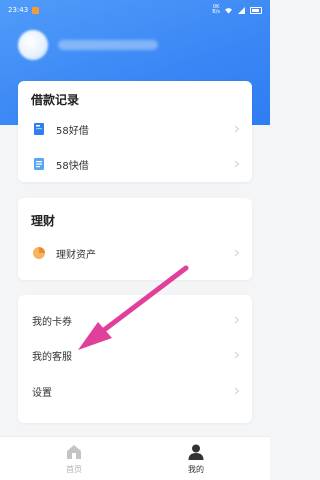  What do you see at coordinates (196, 452) in the screenshot?
I see `person-icon` at bounding box center [196, 452].